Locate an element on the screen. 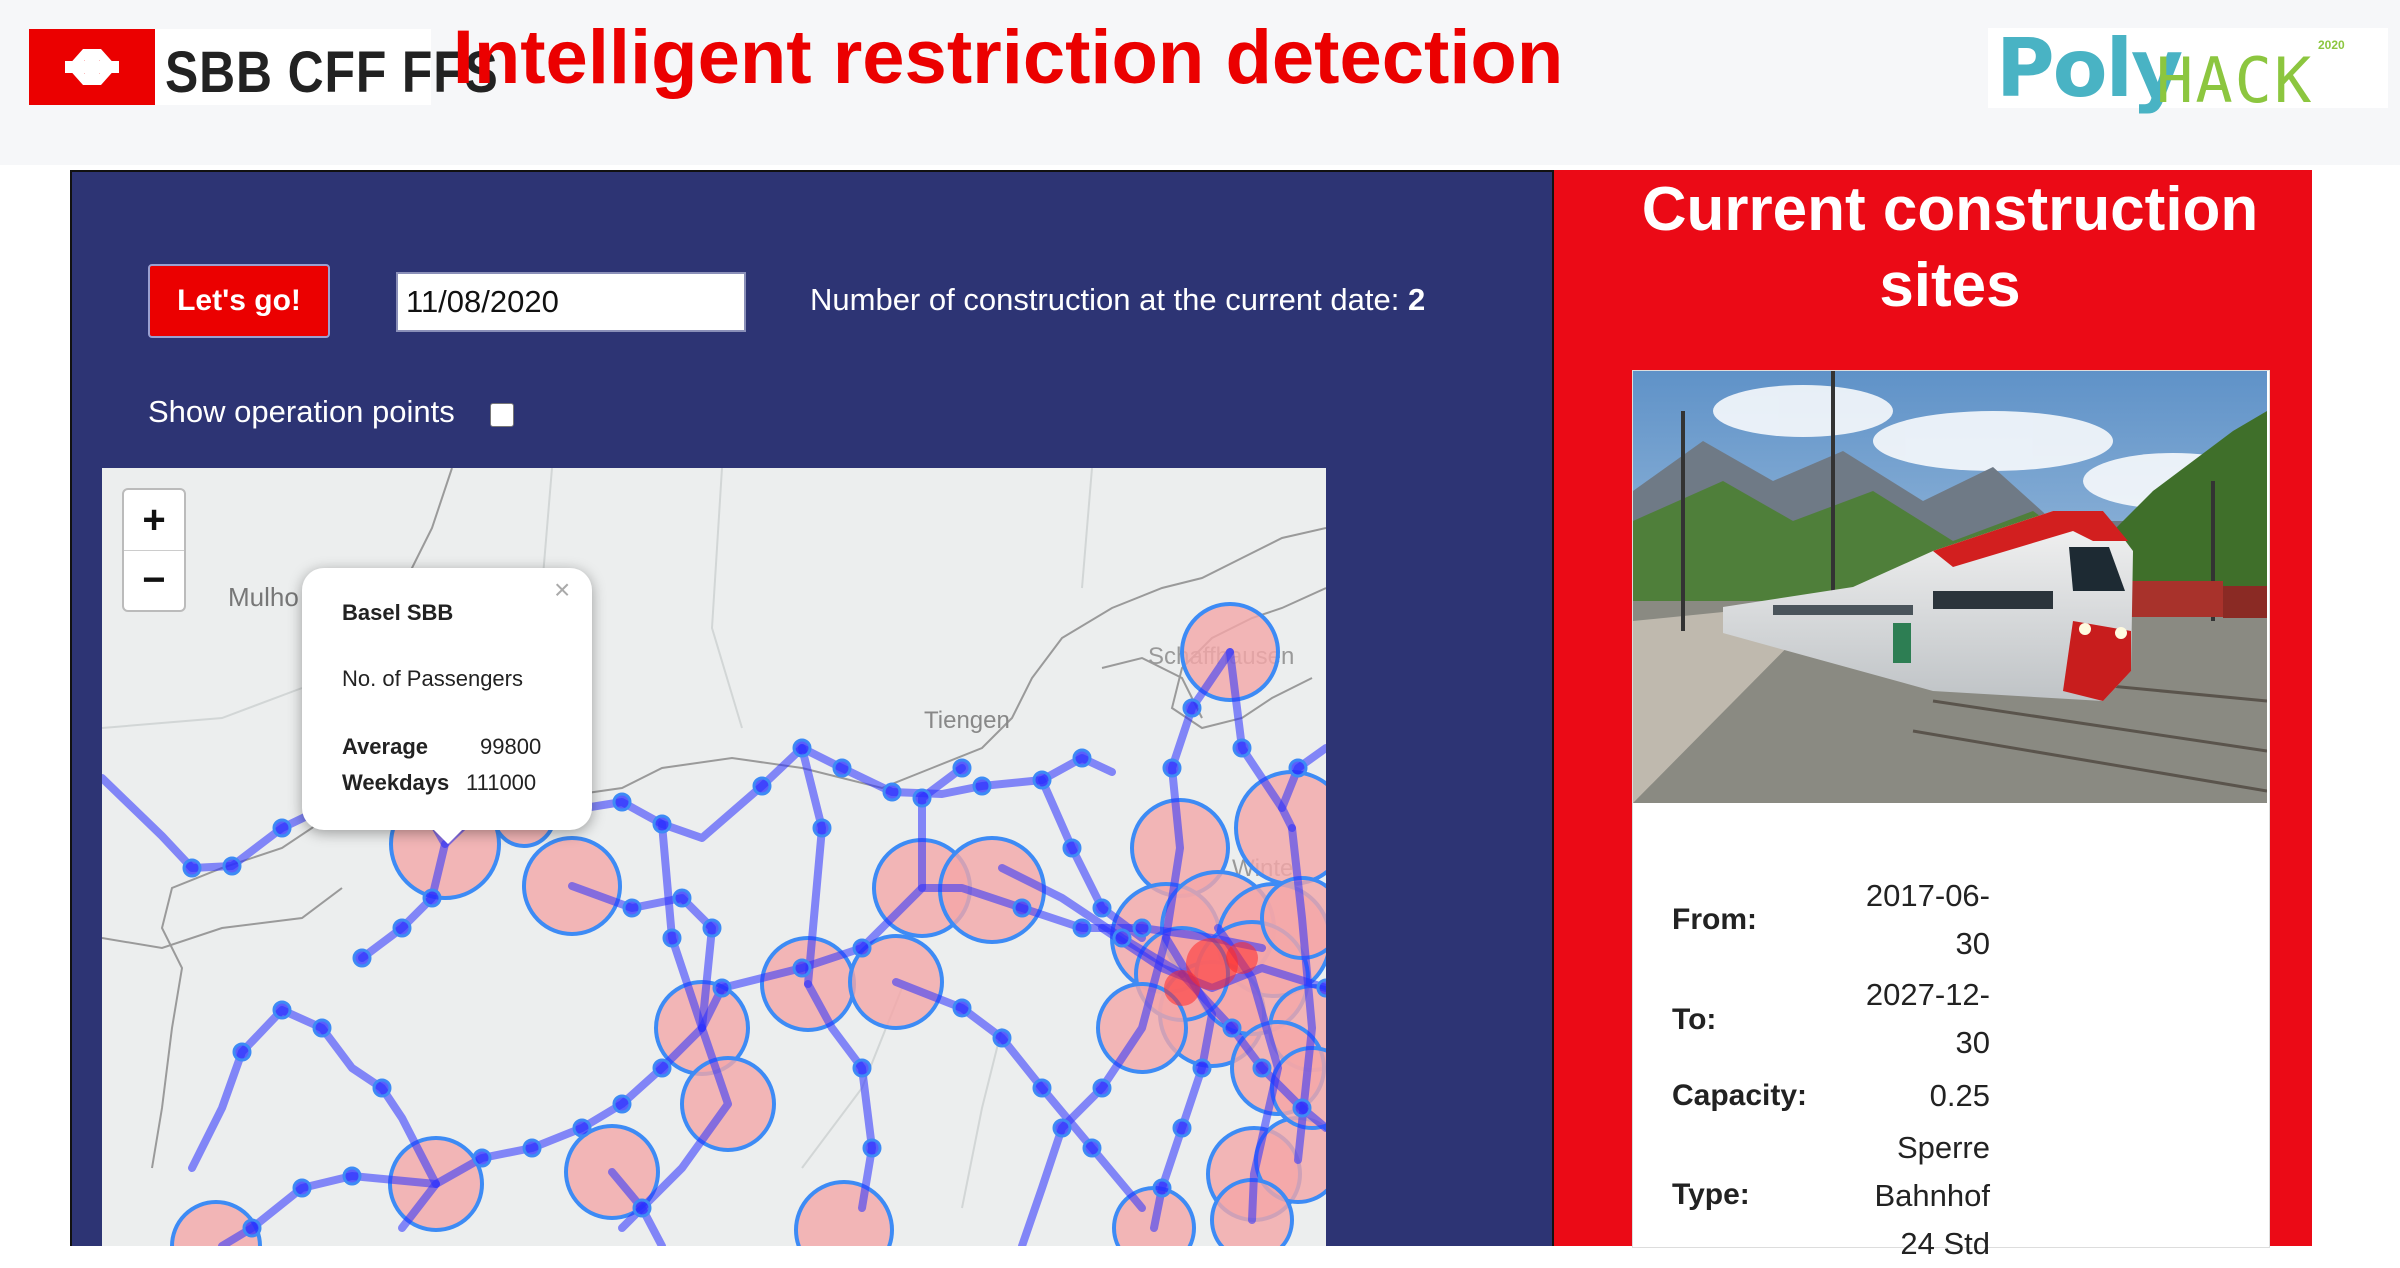 The image size is (2400, 1268). detail-type-value-line: 24 Std is located at coordinates (1945, 1243).